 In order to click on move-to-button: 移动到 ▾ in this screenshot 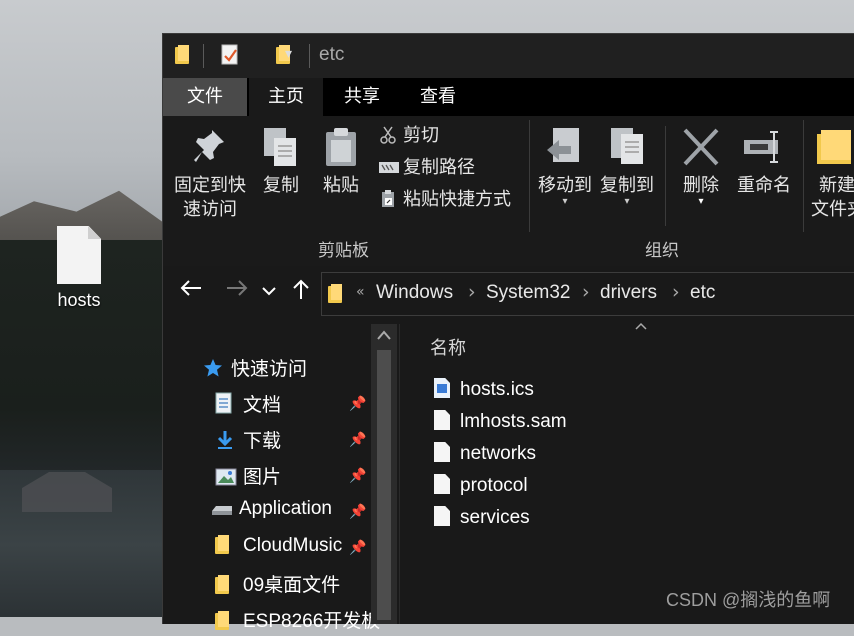, I will do `click(565, 166)`.